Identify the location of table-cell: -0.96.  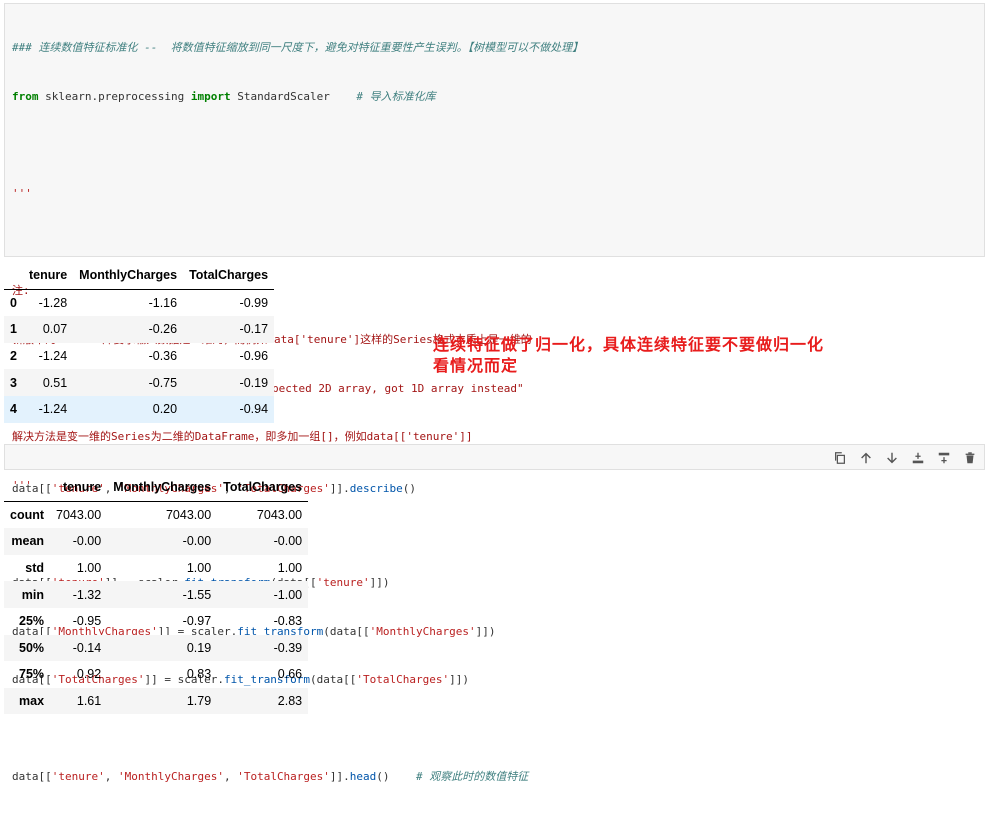
(254, 356).